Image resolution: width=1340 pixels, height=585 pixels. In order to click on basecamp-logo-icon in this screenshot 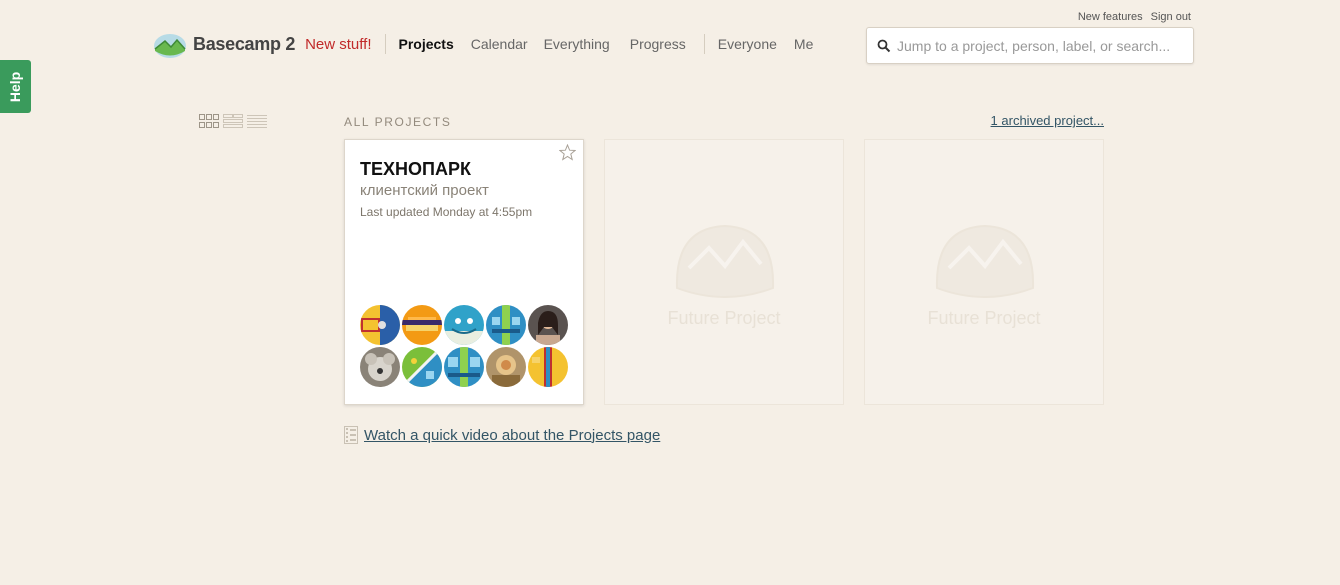, I will do `click(170, 46)`.